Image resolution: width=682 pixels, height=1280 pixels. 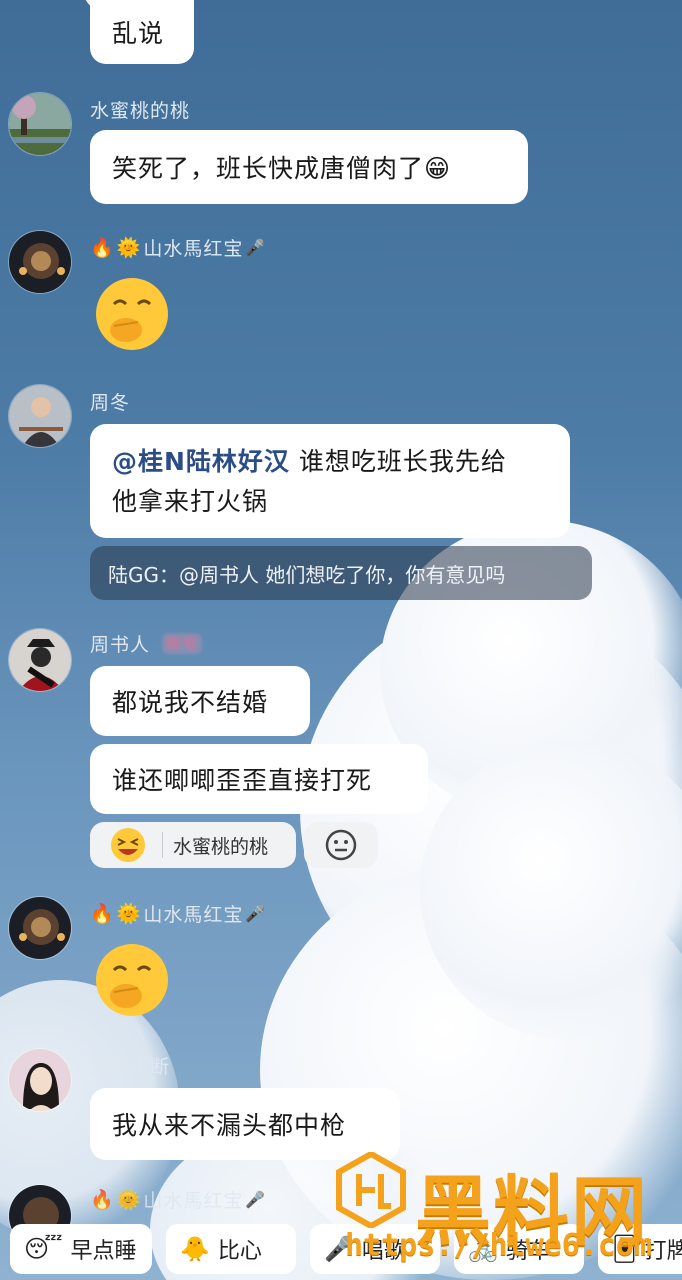 I want to click on message-bubble: 笑死了，班长快成唐僧肉了😁, so click(x=309, y=167).